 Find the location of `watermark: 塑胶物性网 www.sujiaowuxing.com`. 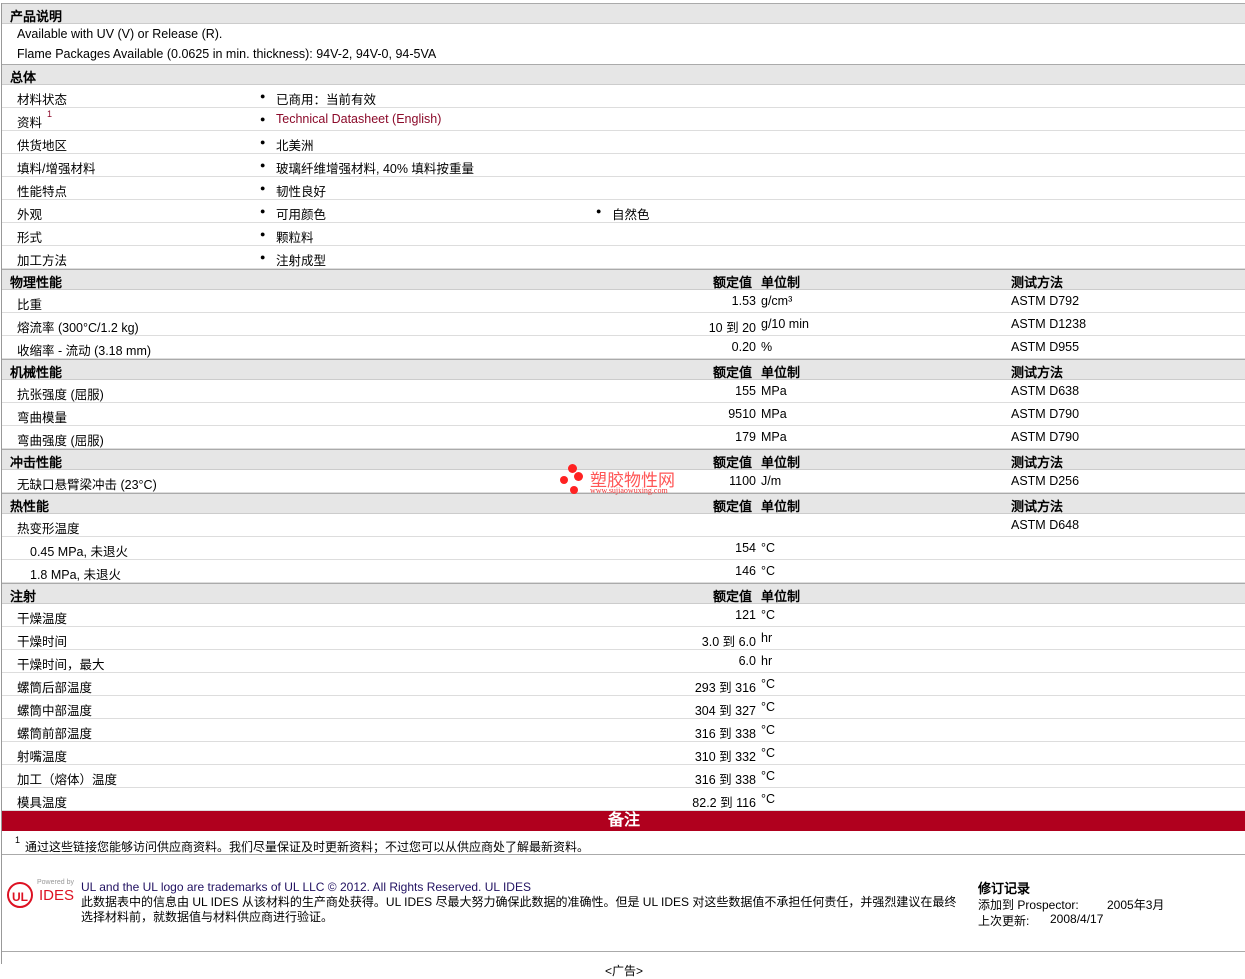

watermark: 塑胶物性网 www.sujiaowuxing.com is located at coordinates (625, 482).